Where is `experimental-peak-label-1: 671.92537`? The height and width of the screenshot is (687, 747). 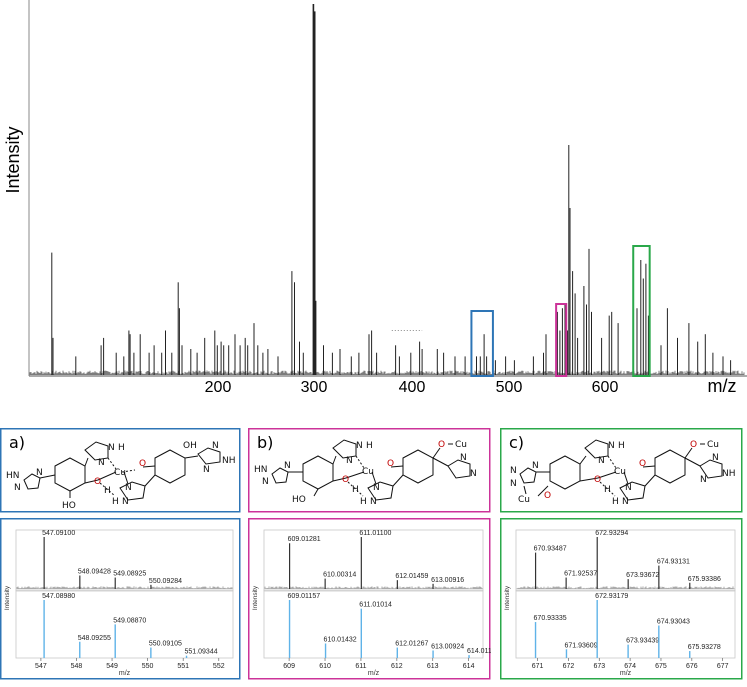
experimental-peak-label-1: 671.92537 is located at coordinates (580, 574).